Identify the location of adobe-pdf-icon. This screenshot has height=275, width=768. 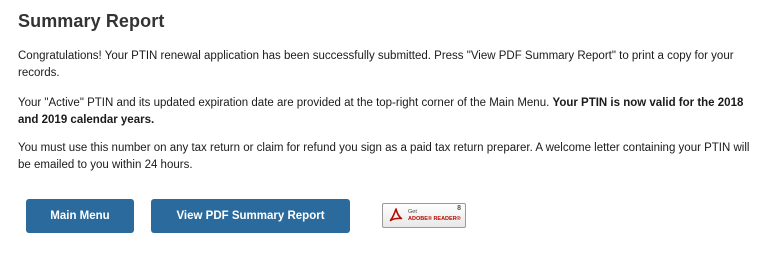
(396, 216).